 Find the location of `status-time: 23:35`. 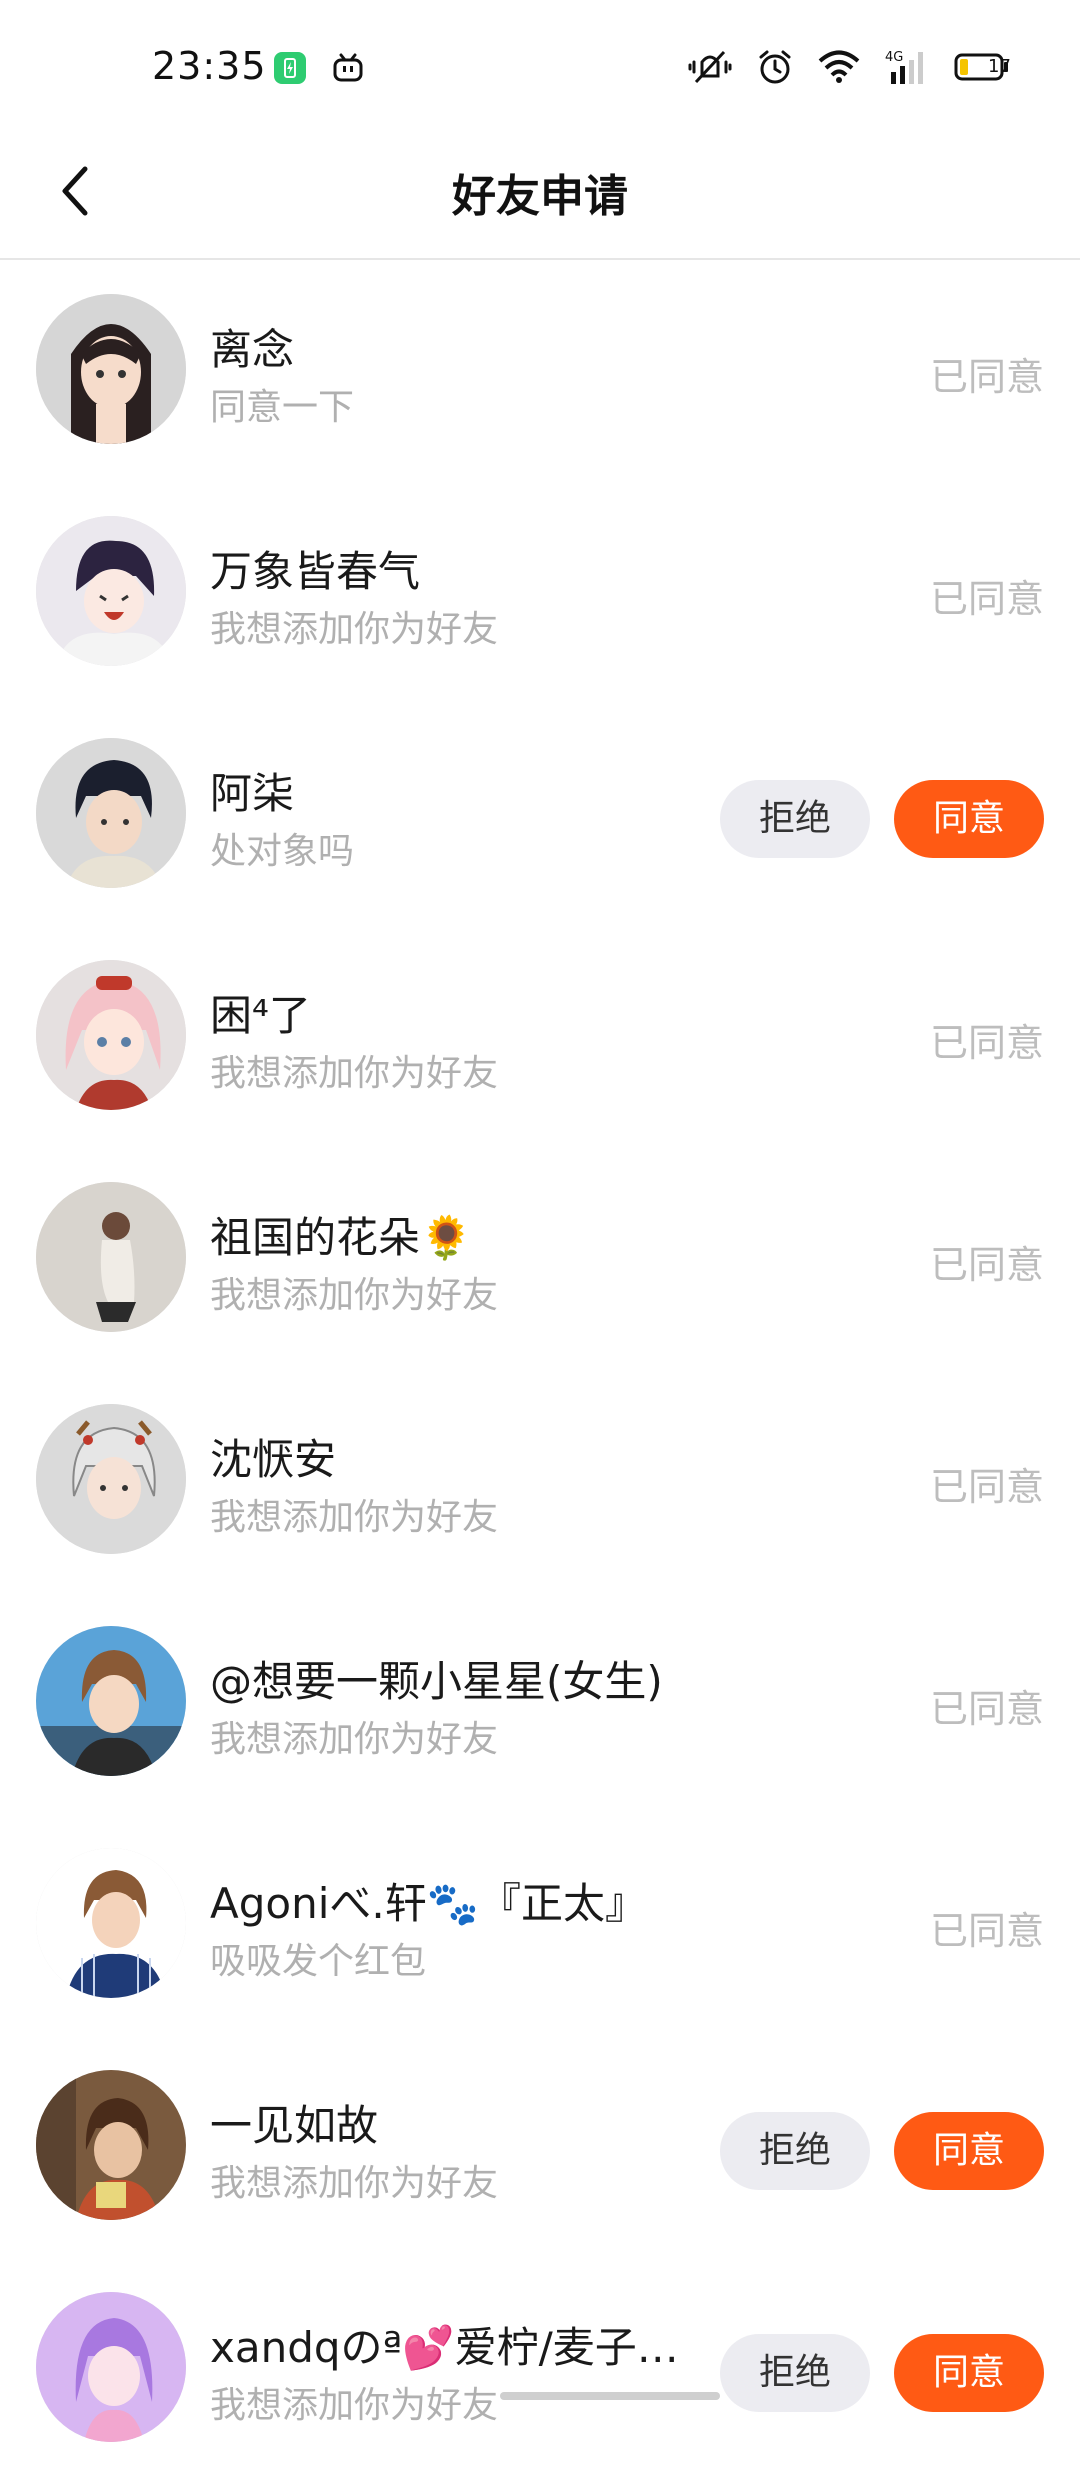

status-time: 23:35 is located at coordinates (209, 66).